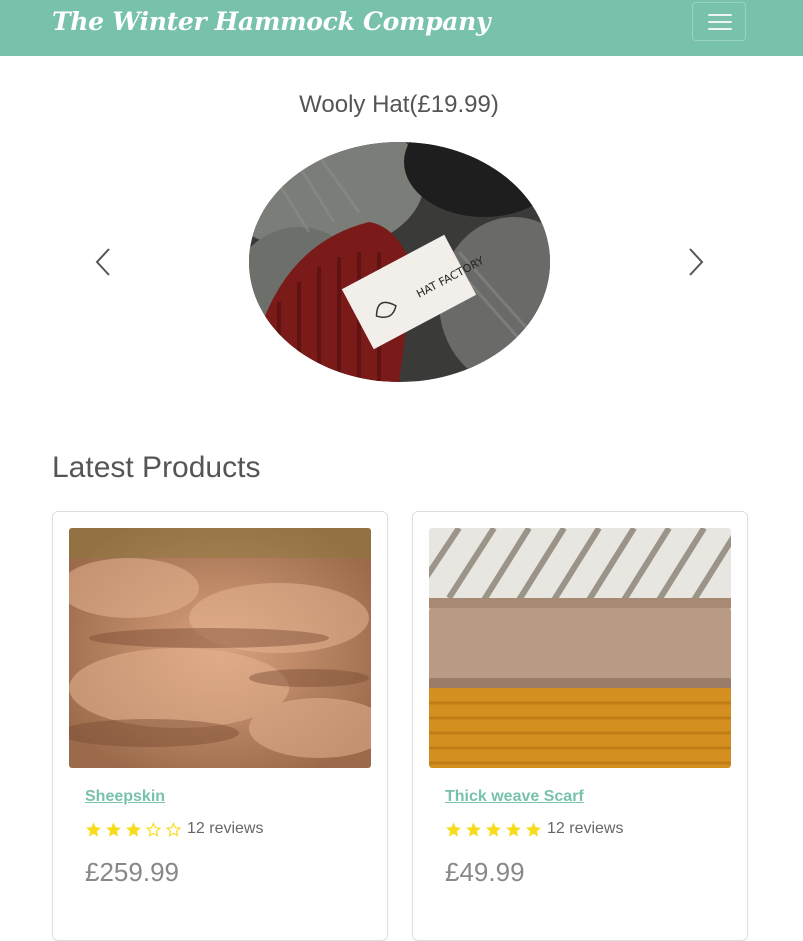  I want to click on navbar-toggler-button, so click(719, 21).